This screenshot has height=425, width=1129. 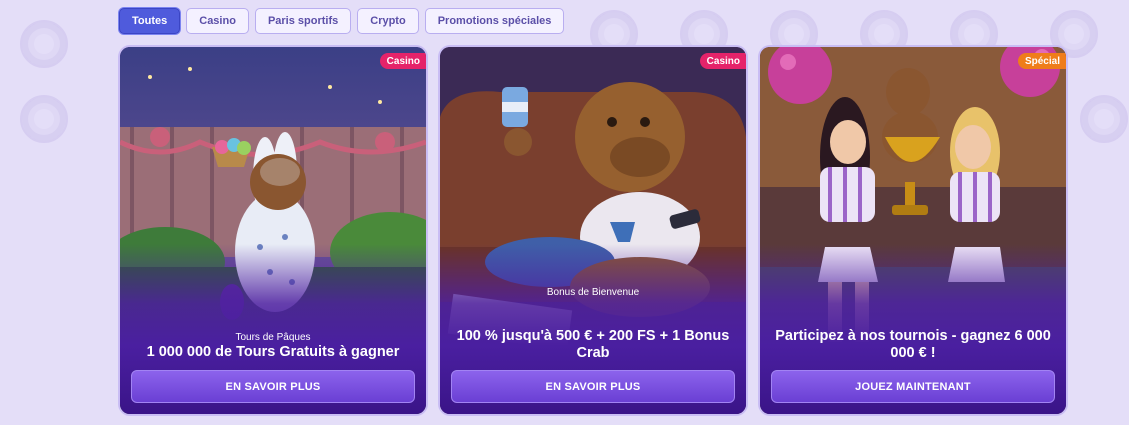 What do you see at coordinates (273, 337) in the screenshot?
I see `card-subtitle: Tours de Pâques` at bounding box center [273, 337].